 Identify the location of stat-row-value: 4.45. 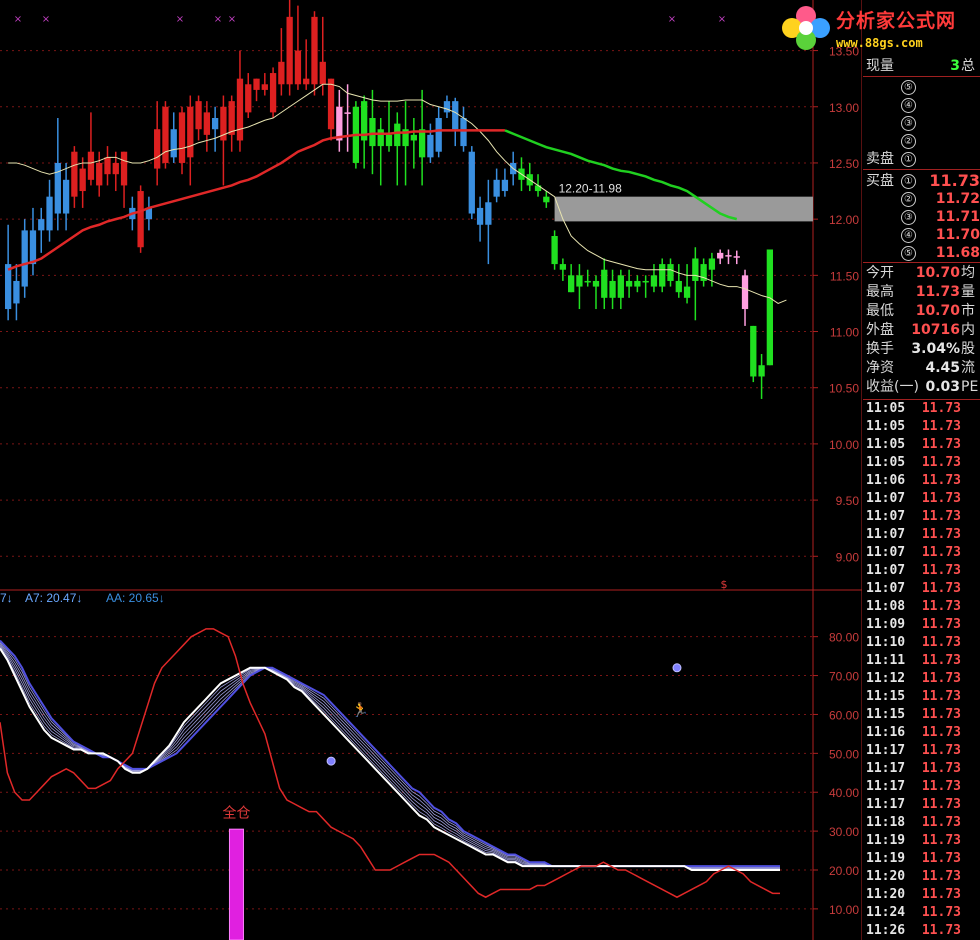
(942, 368).